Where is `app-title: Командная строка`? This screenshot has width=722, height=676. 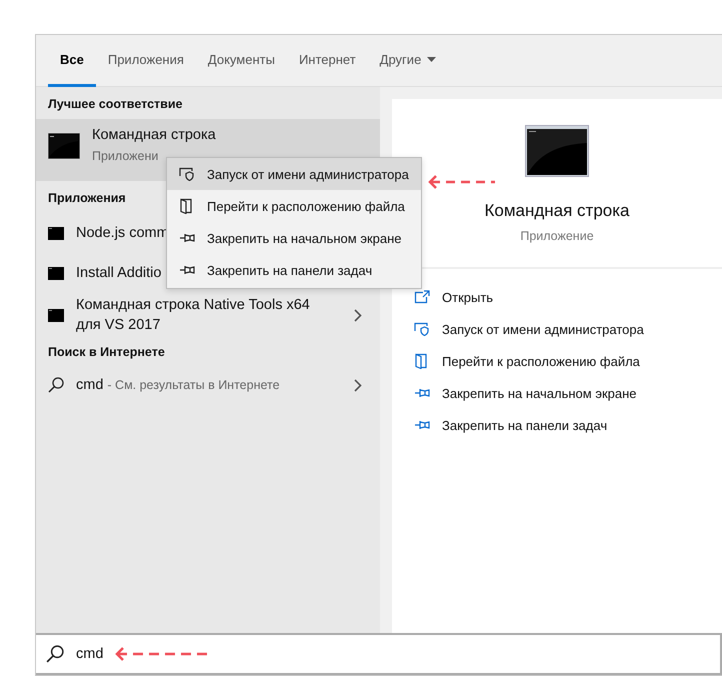
app-title: Командная строка is located at coordinates (154, 135).